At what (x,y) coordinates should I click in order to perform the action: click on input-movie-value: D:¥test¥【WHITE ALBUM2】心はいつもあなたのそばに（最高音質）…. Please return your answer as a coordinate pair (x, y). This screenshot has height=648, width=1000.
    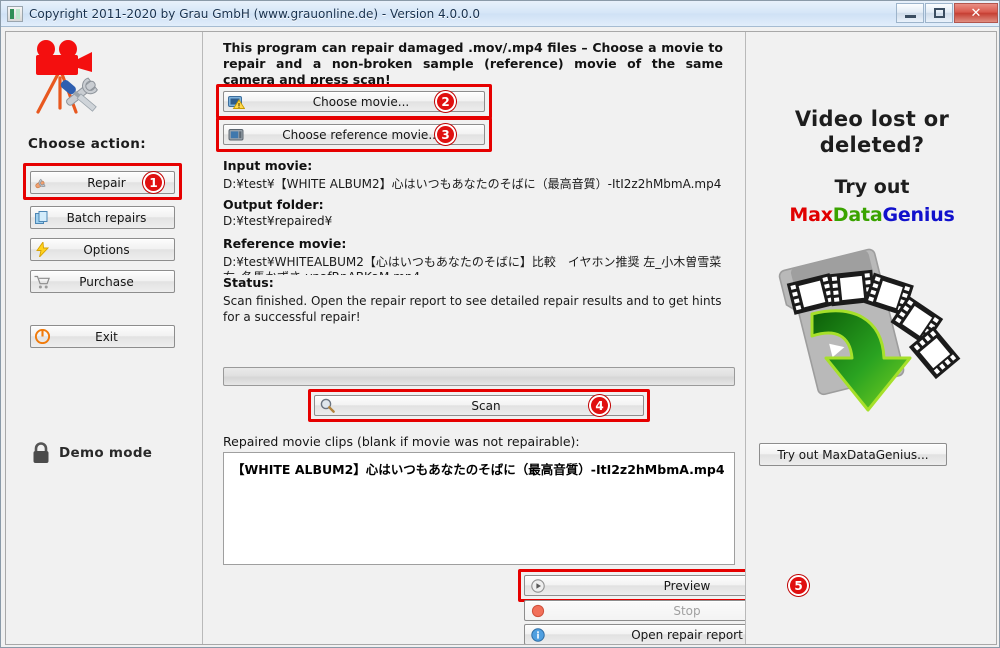
    Looking at the image, I should click on (472, 184).